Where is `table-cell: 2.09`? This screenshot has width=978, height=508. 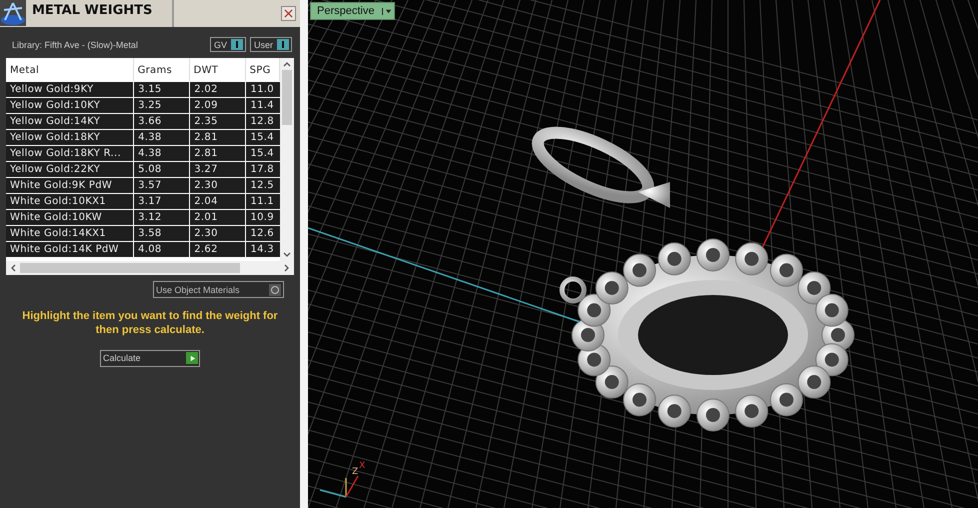
table-cell: 2.09 is located at coordinates (218, 105).